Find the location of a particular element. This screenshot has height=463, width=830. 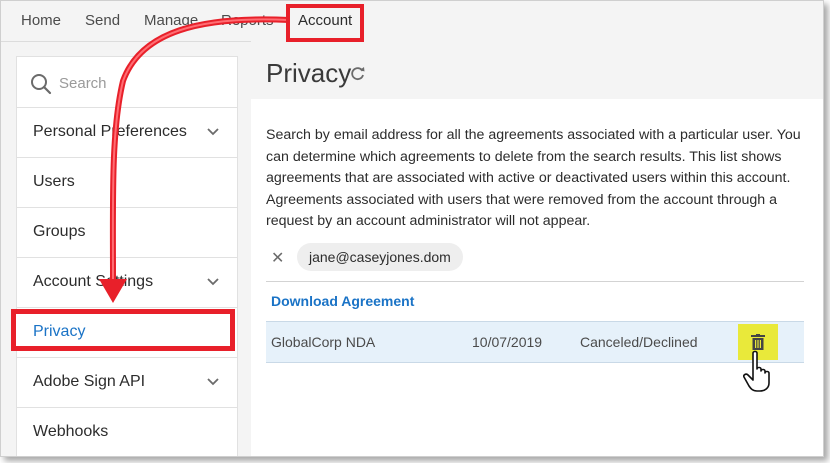

close-icon: ✕ is located at coordinates (277, 258).